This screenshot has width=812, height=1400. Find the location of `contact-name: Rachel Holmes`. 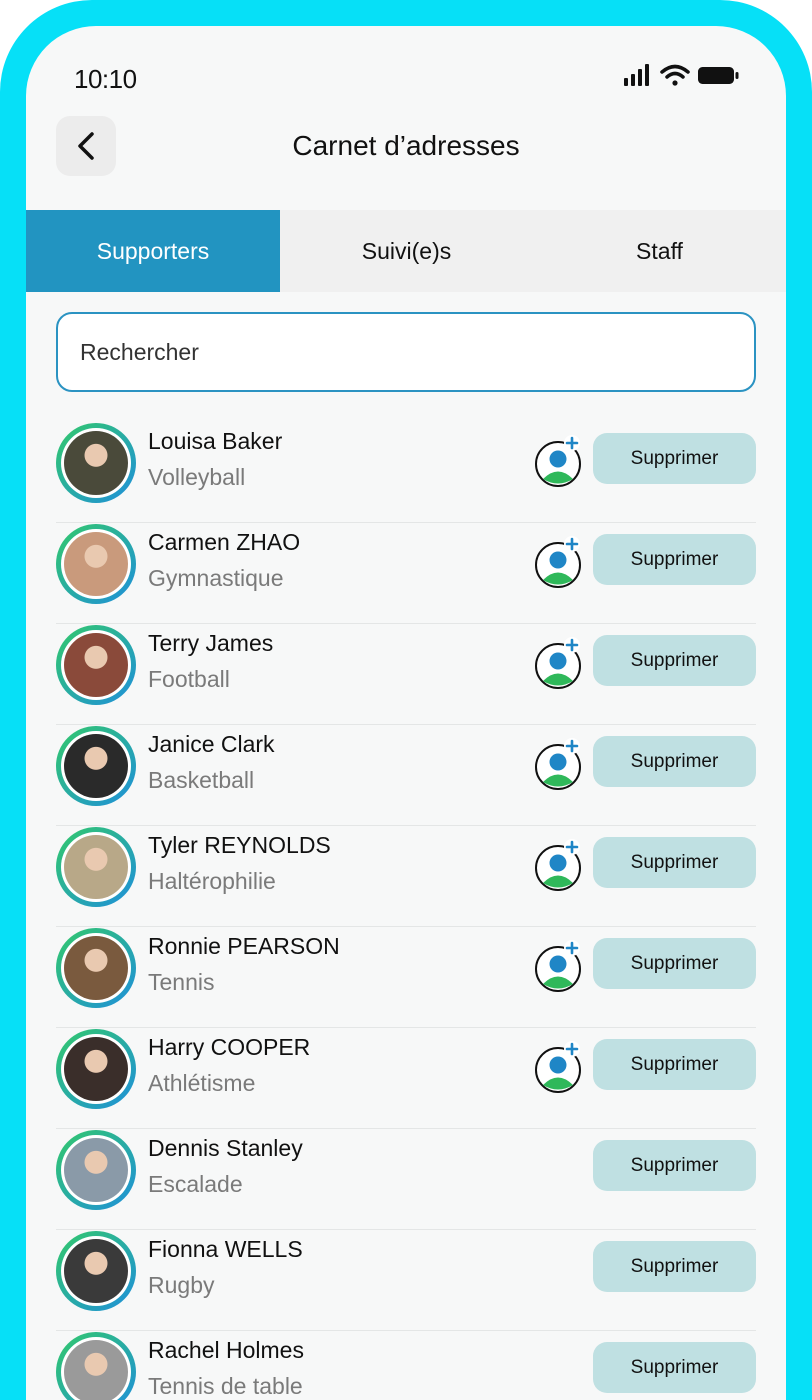

contact-name: Rachel Holmes is located at coordinates (226, 1350).